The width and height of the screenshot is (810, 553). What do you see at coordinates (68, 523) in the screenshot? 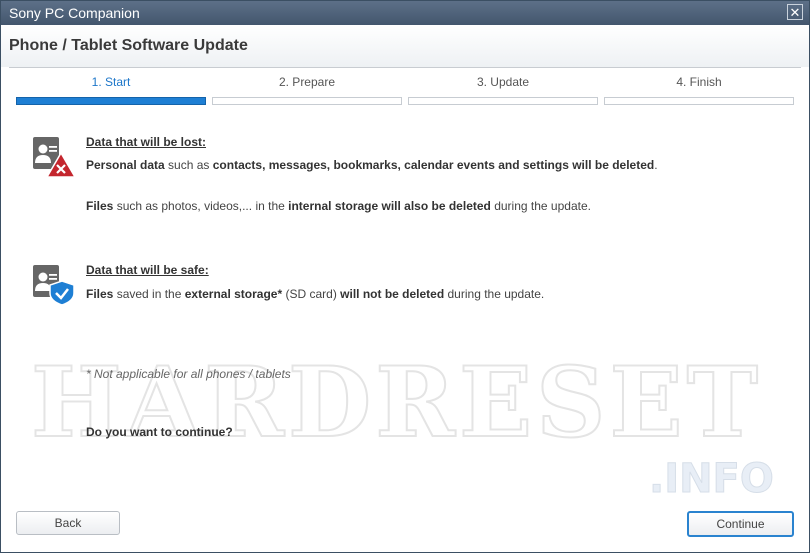
I see `back-button: Back` at bounding box center [68, 523].